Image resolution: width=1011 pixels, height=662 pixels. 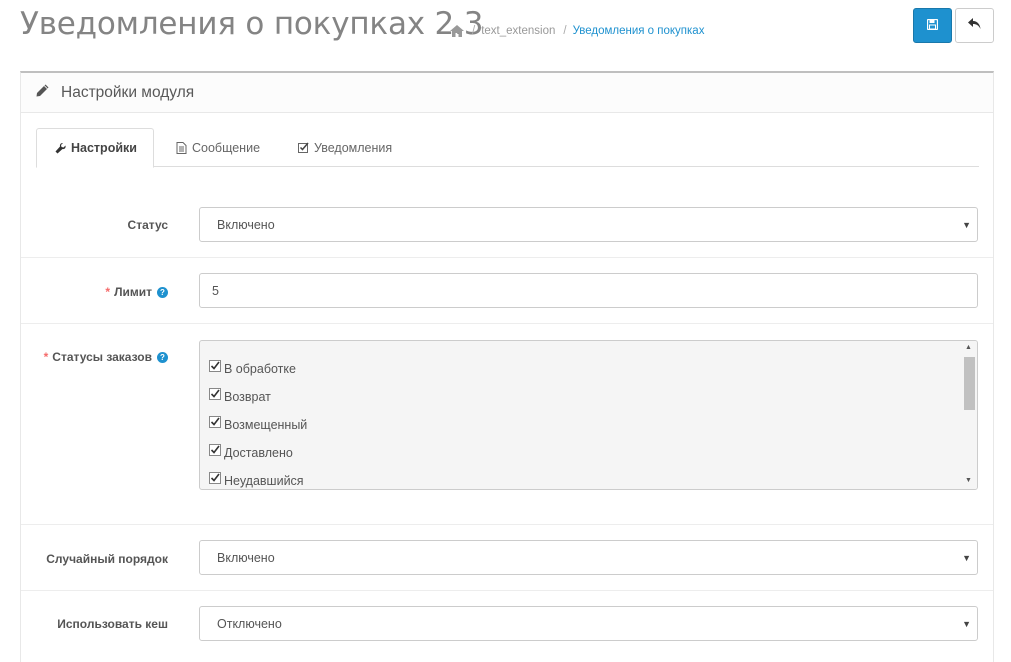 I want to click on home-icon, so click(x=457, y=31).